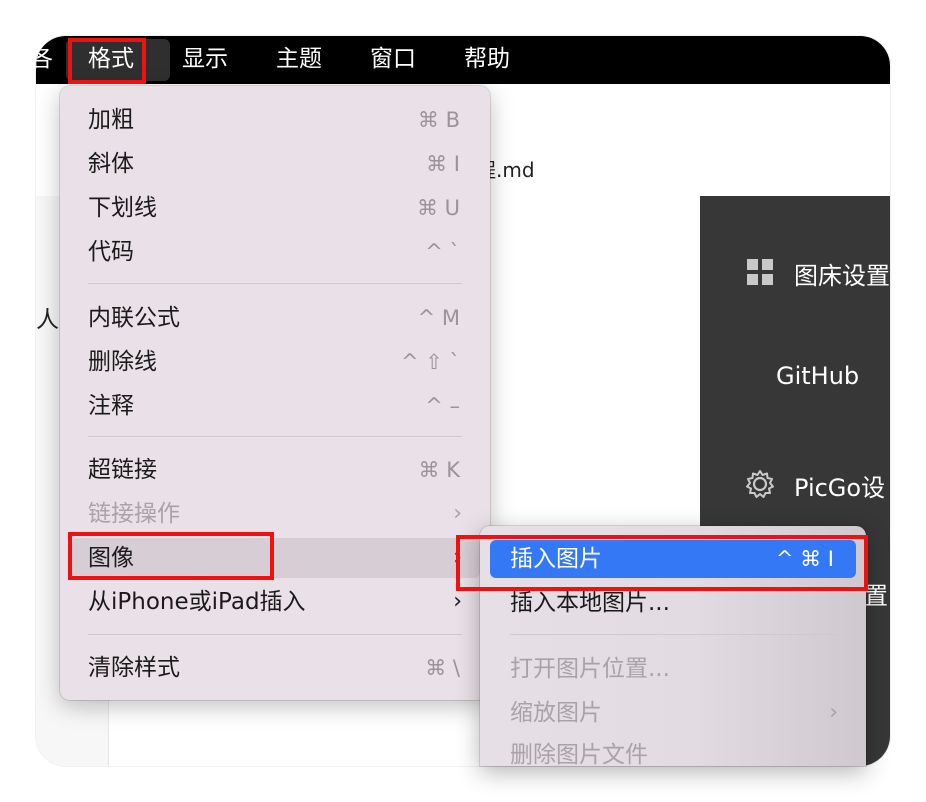 The height and width of the screenshot is (802, 926). What do you see at coordinates (107, 61) in the screenshot?
I see `annotation-box-format-menu` at bounding box center [107, 61].